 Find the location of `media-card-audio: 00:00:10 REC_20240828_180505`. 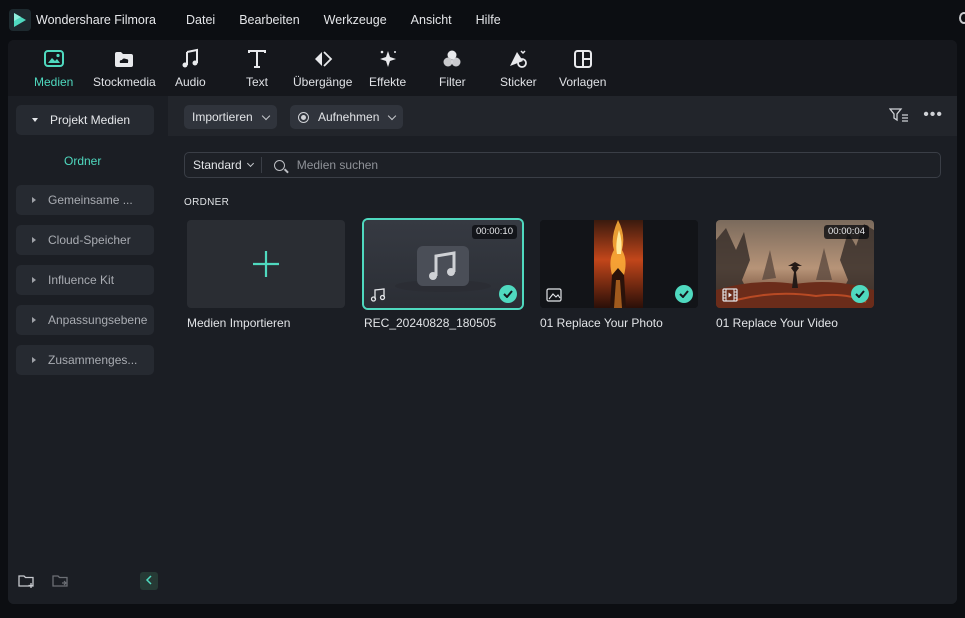

media-card-audio: 00:00:10 REC_20240828_180505 is located at coordinates (443, 275).